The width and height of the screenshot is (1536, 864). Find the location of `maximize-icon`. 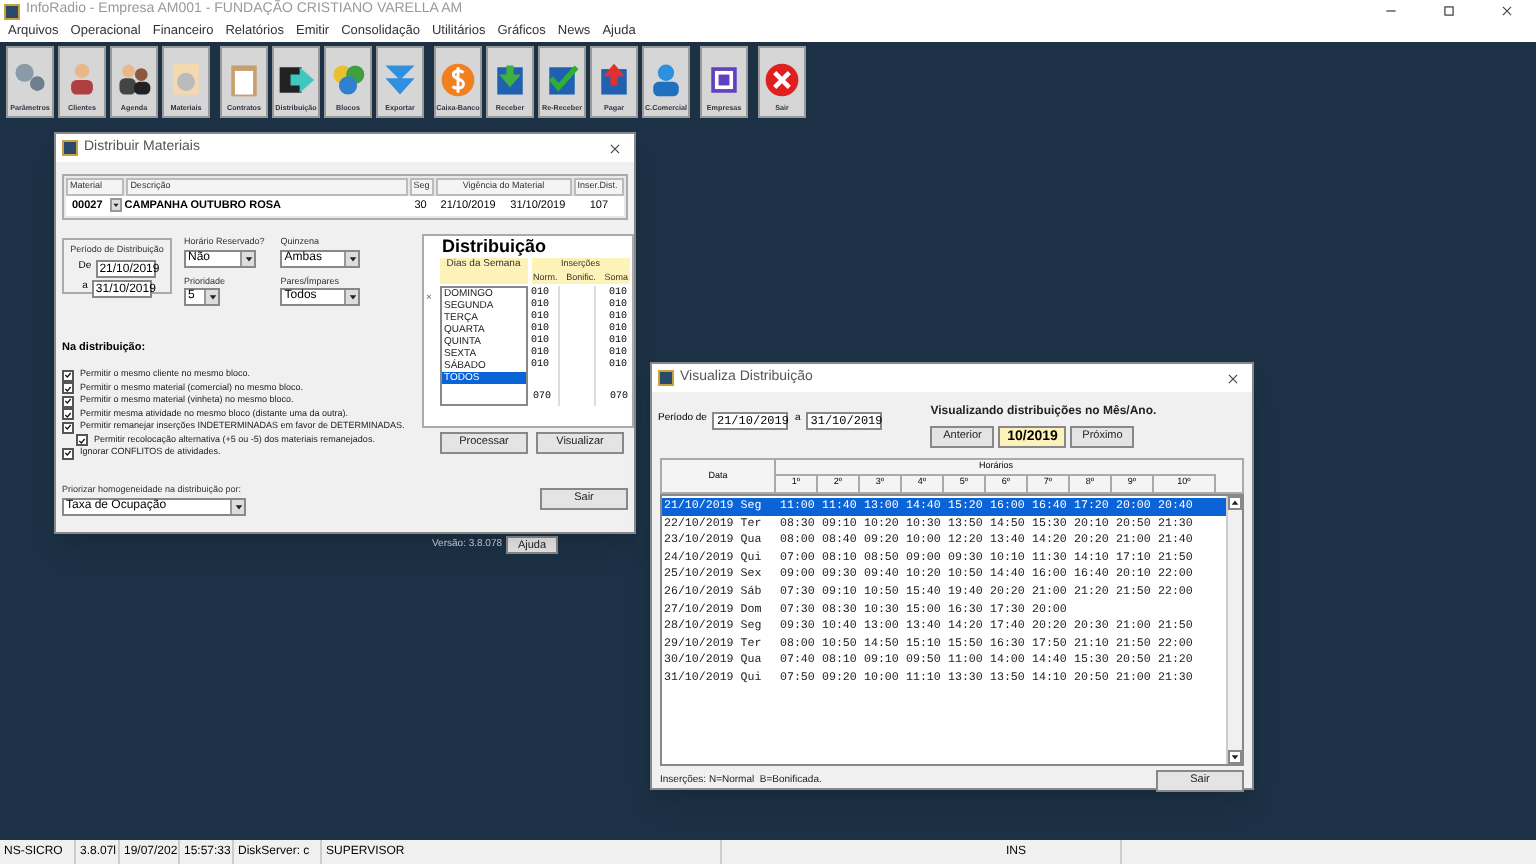

maximize-icon is located at coordinates (1448, 11).